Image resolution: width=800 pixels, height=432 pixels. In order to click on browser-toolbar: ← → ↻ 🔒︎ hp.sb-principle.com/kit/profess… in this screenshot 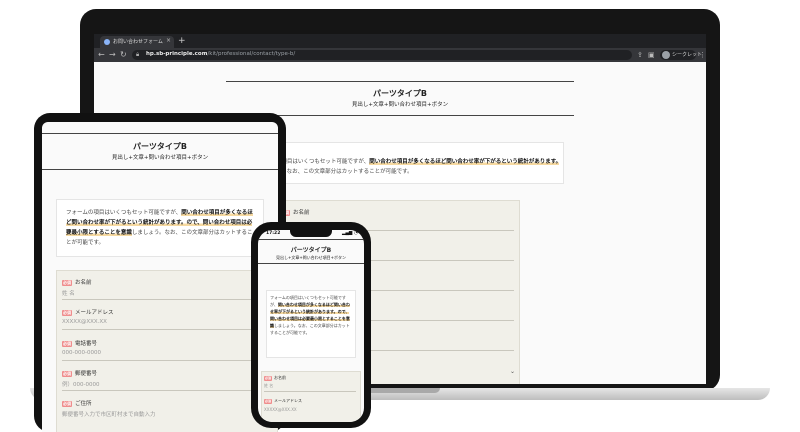, I will do `click(400, 55)`.